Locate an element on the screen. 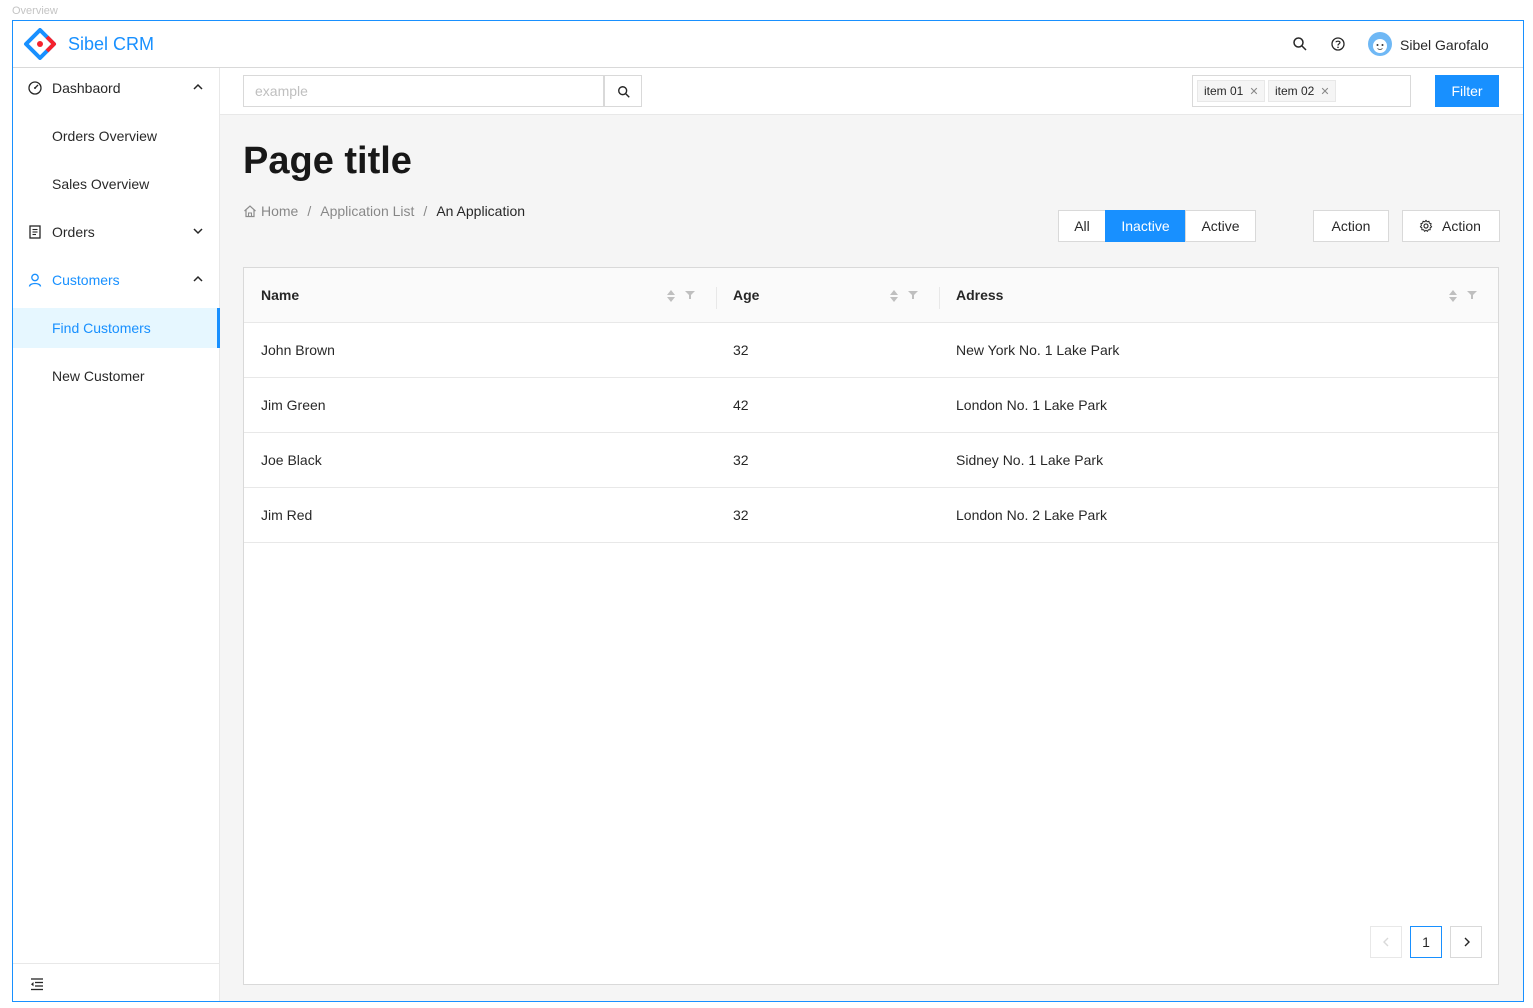 Image resolution: width=1533 pixels, height=1008 pixels. tag-label: item 02 is located at coordinates (1295, 91).